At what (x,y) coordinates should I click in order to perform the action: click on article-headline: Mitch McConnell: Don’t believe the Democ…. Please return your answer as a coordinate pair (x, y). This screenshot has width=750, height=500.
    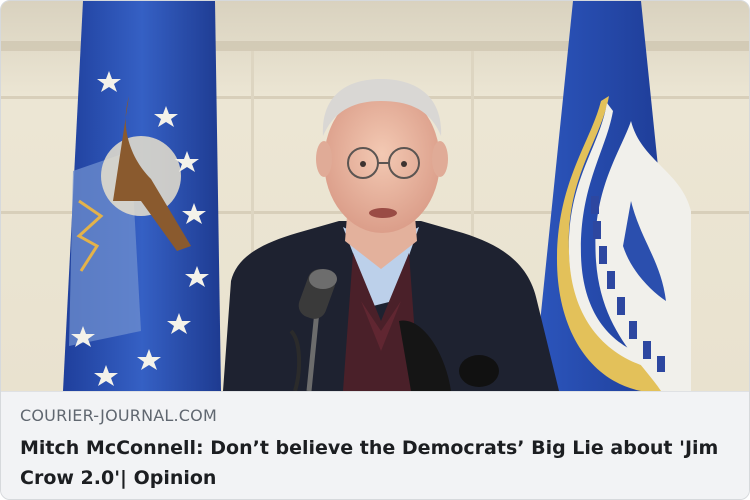
    Looking at the image, I should click on (370, 463).